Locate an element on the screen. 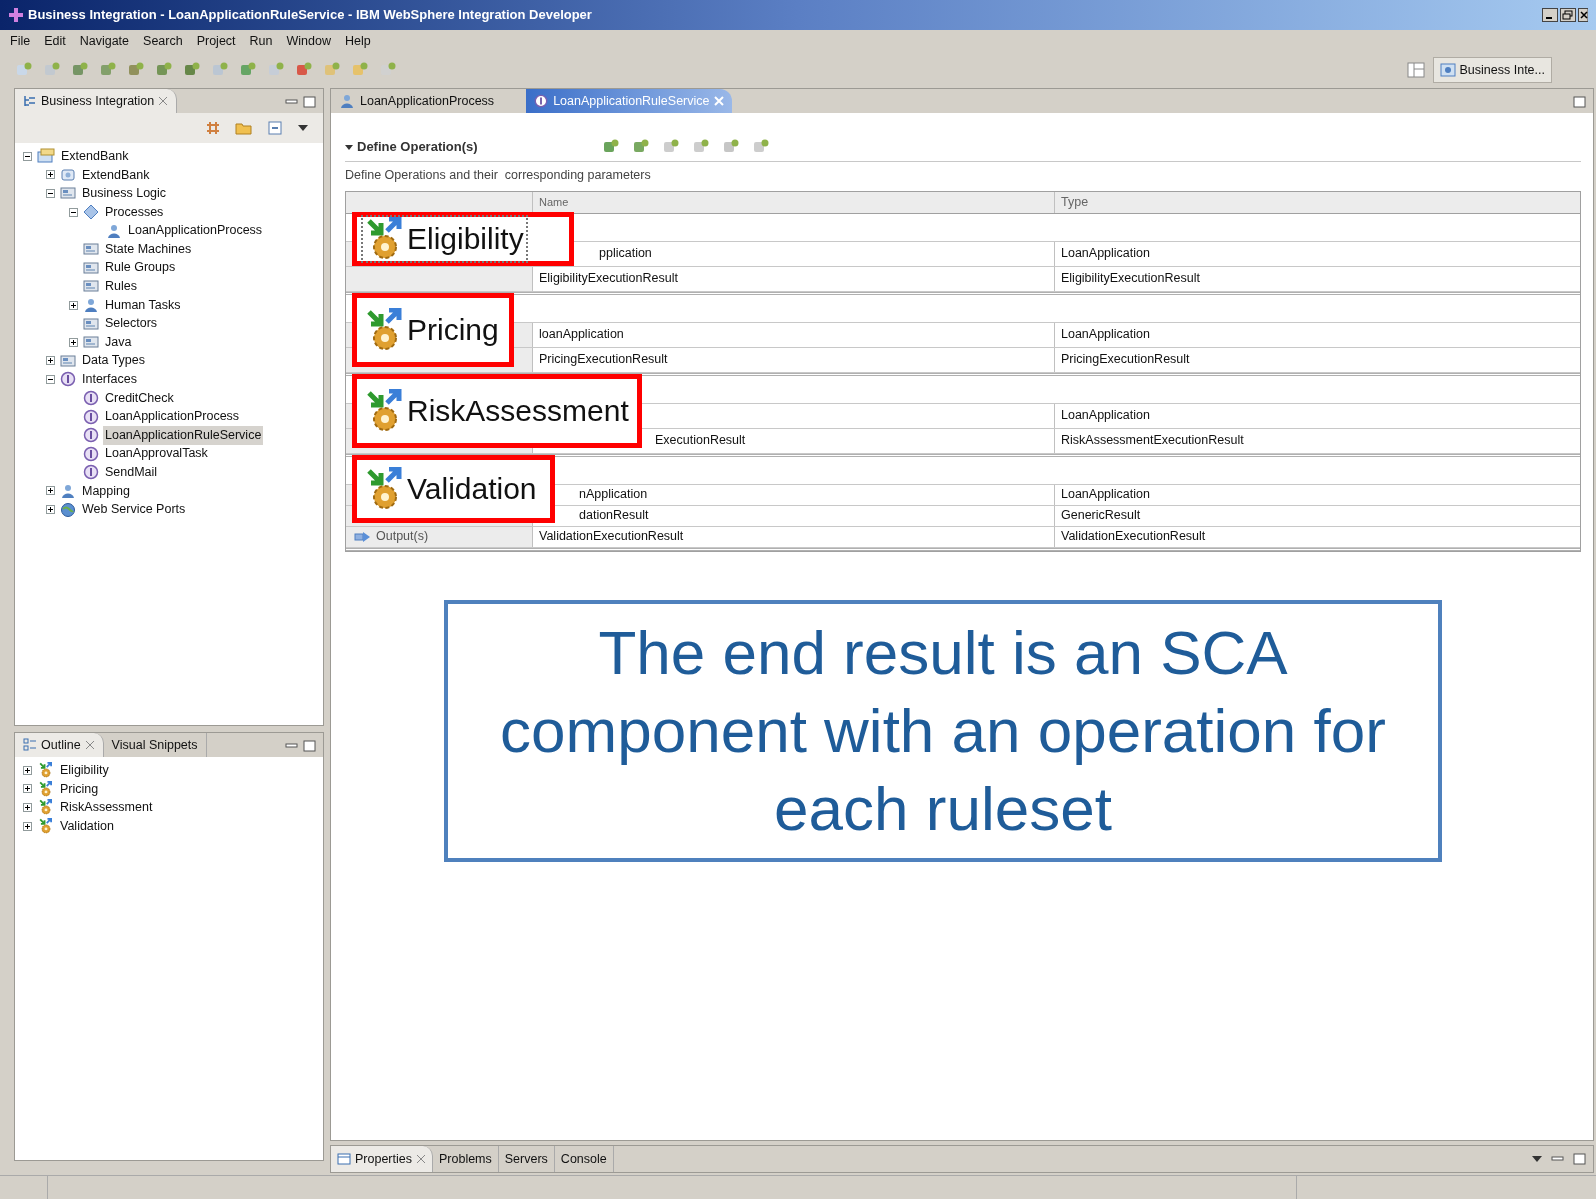 The width and height of the screenshot is (1596, 1199). tree-item: Selectors is located at coordinates (131, 323).